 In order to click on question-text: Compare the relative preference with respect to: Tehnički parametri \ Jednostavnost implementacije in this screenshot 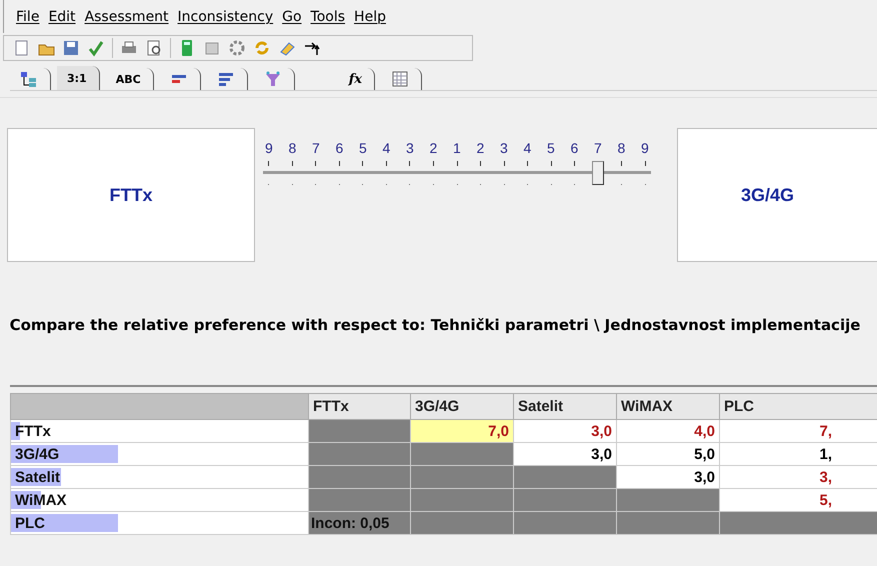, I will do `click(435, 325)`.